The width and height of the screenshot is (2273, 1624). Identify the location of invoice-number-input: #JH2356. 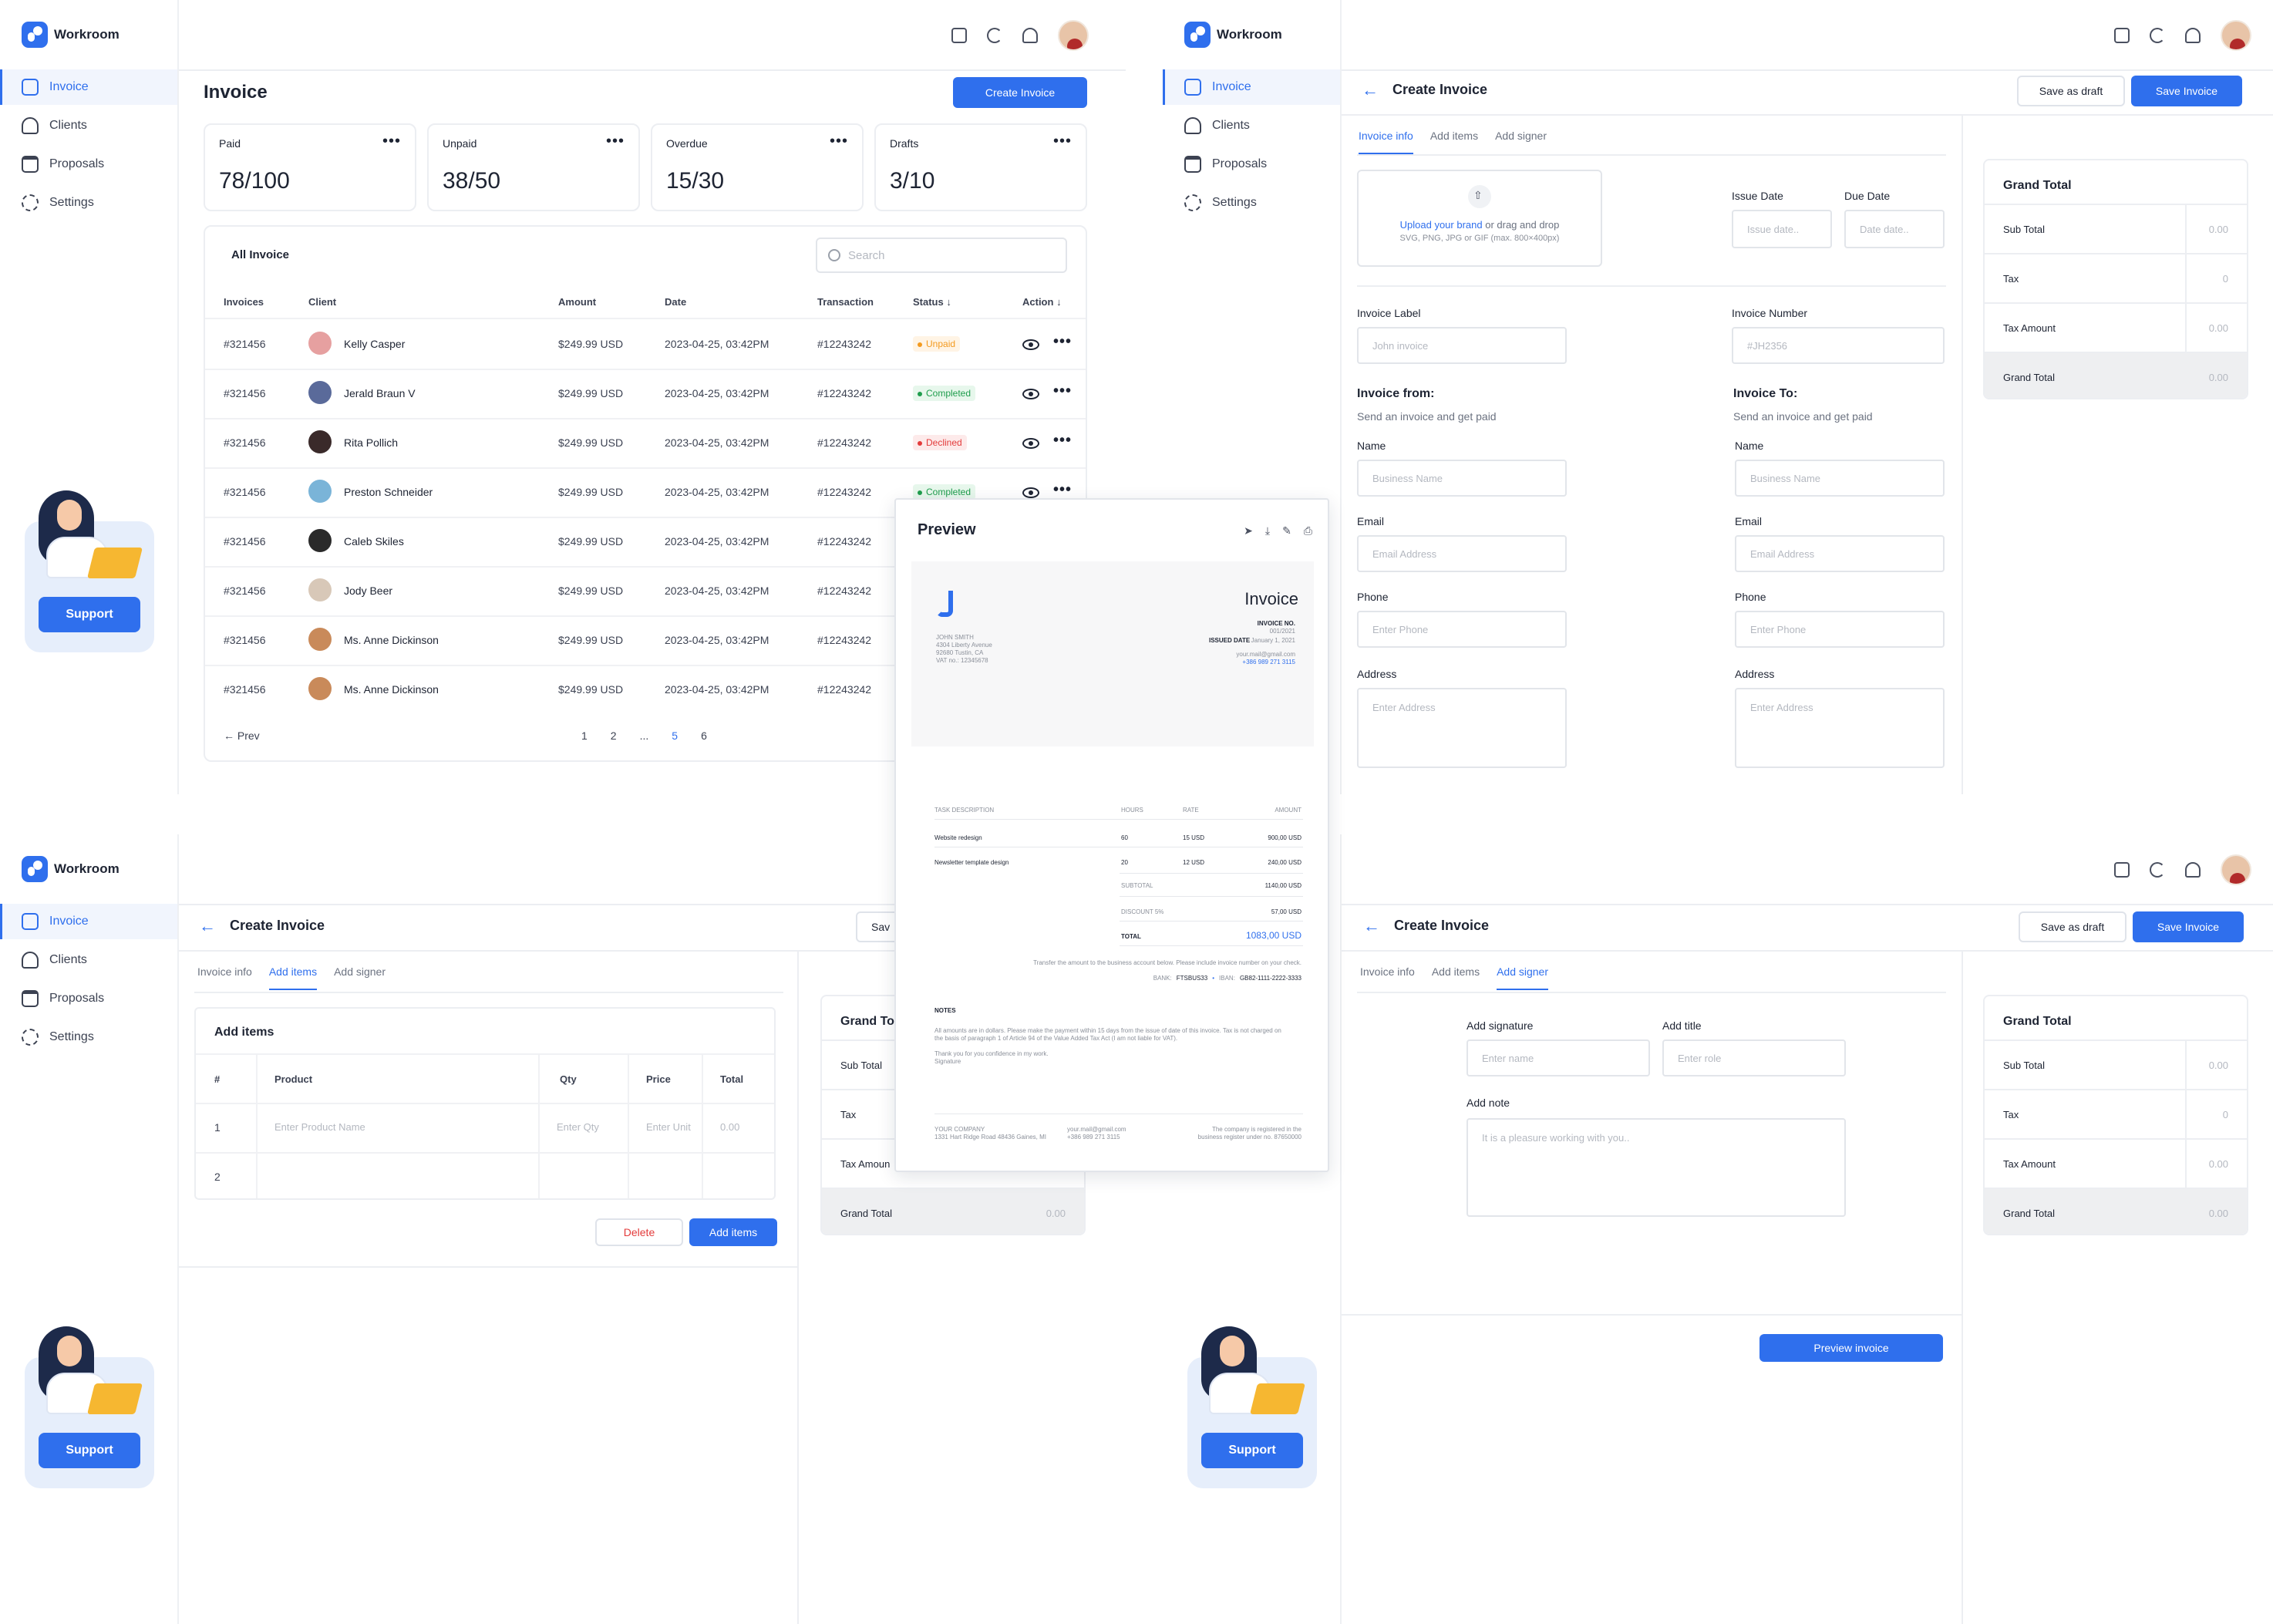
(1838, 345).